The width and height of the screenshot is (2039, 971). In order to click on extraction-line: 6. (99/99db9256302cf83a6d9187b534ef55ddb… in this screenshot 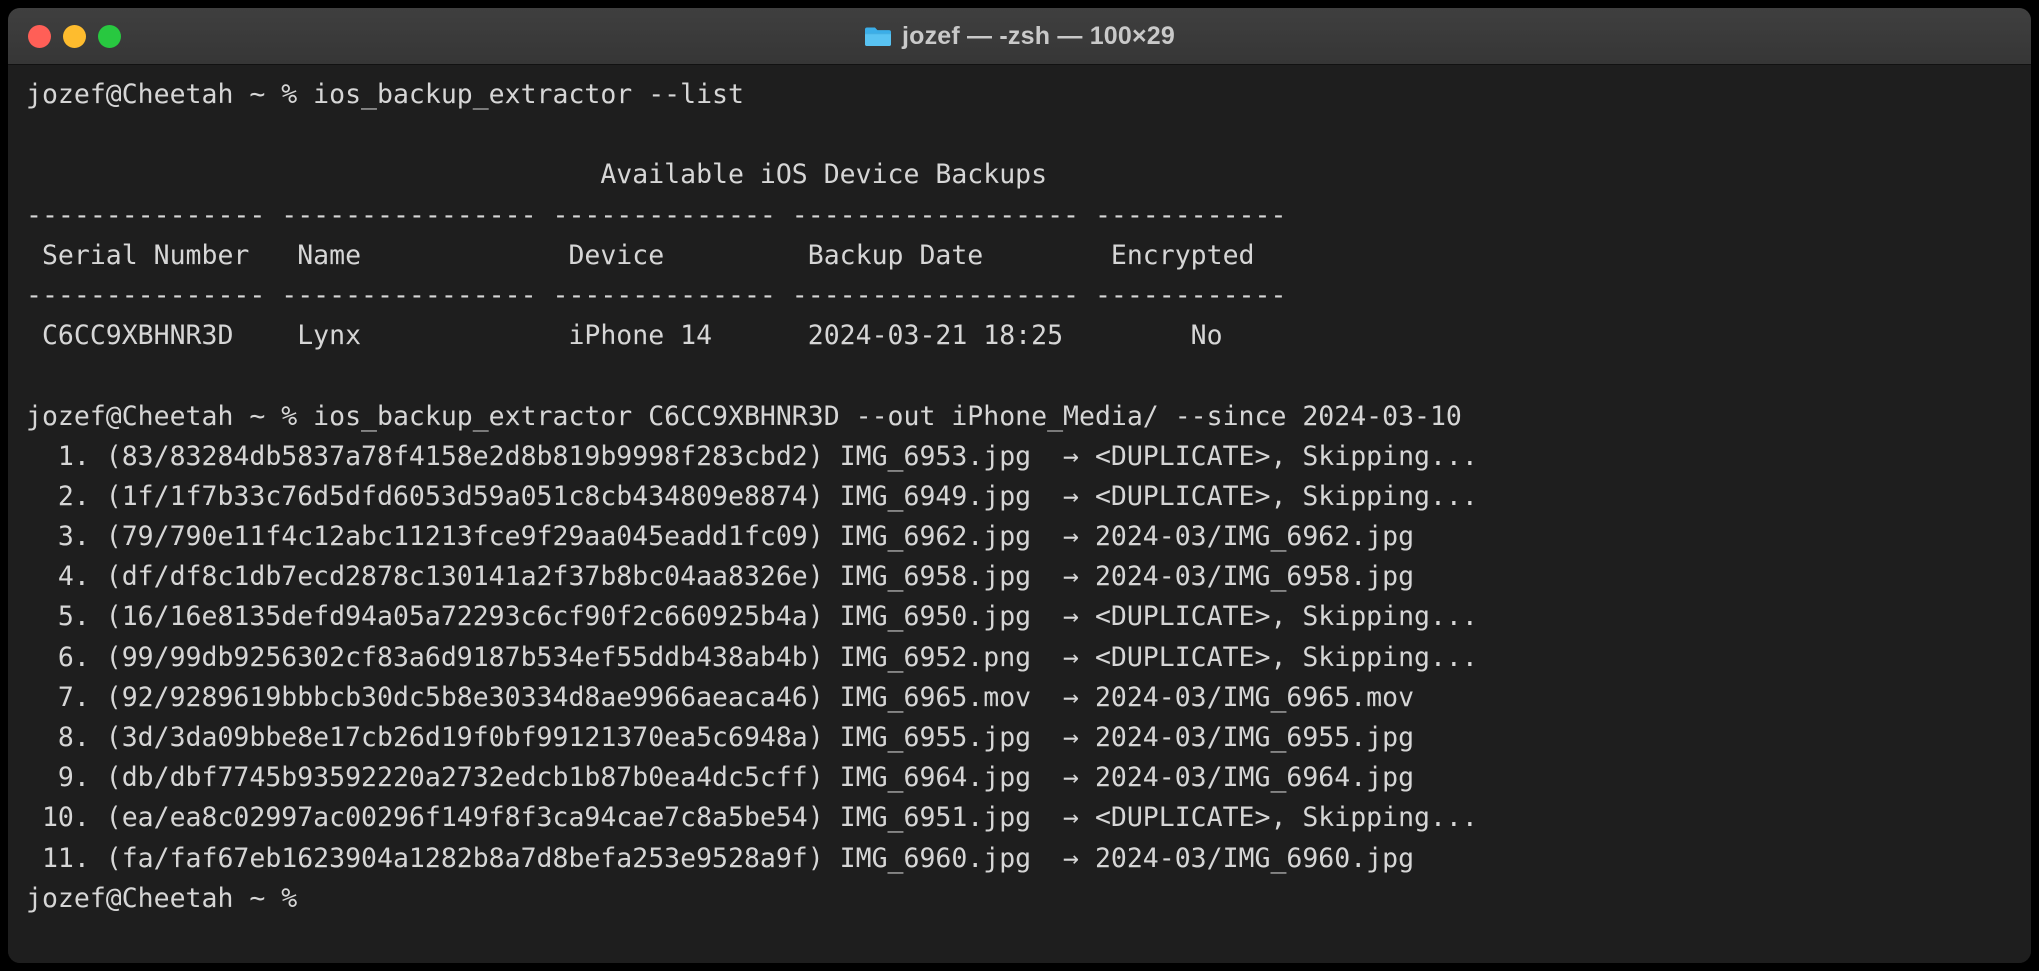, I will do `click(752, 657)`.